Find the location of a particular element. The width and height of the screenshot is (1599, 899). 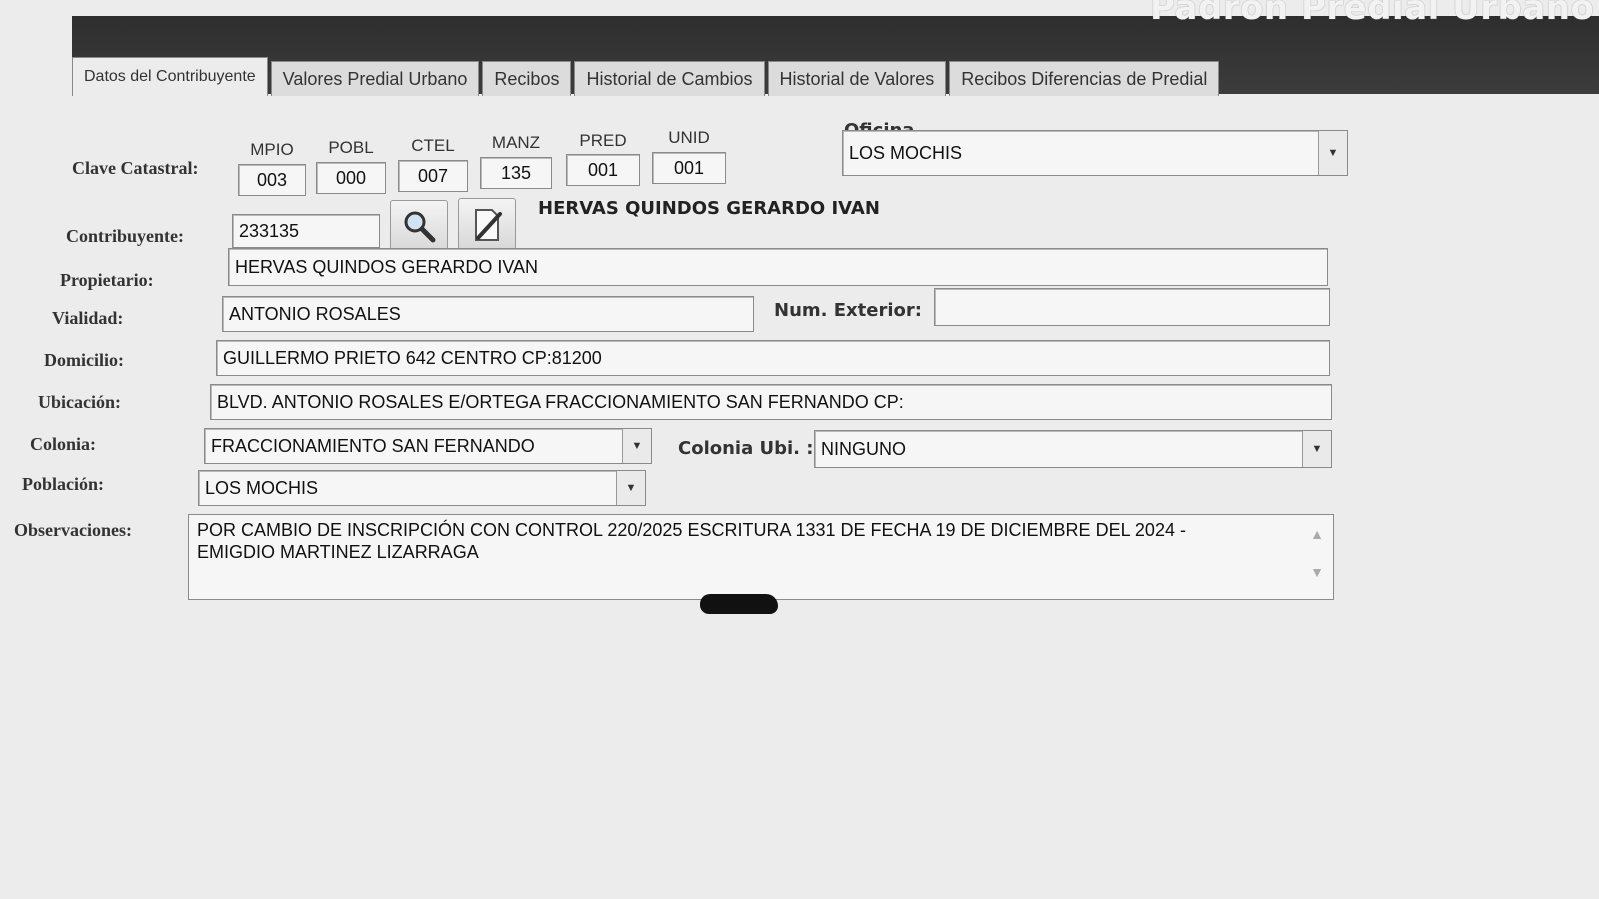

contribuyente-nombre: HERVAS QUINDOS GERARDO IVAN is located at coordinates (709, 208).